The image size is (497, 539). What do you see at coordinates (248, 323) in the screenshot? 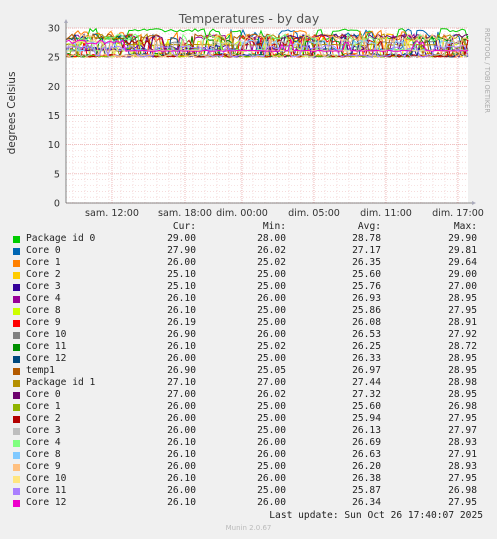
I see `legend-row: Core 9 26.19 25.00 26.08 28.91` at bounding box center [248, 323].